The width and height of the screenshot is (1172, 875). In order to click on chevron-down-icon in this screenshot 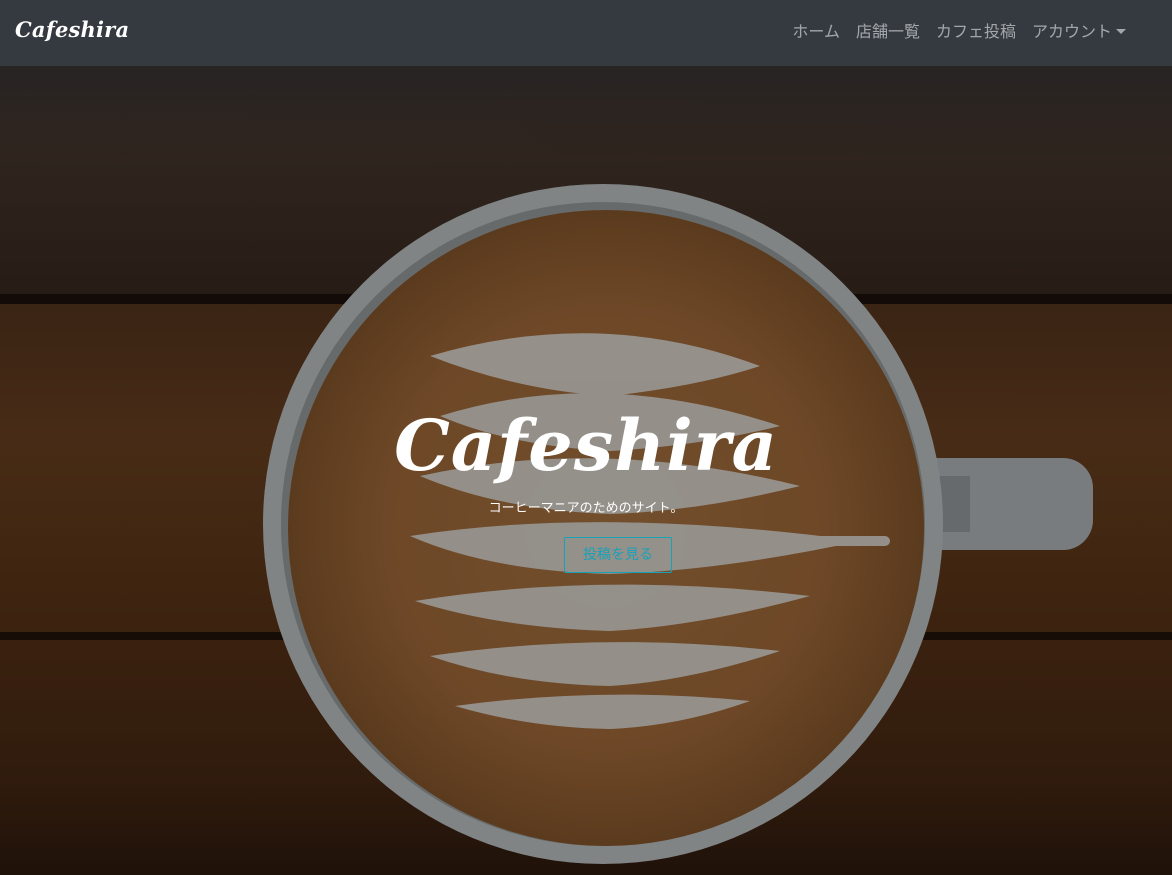, I will do `click(1121, 31)`.